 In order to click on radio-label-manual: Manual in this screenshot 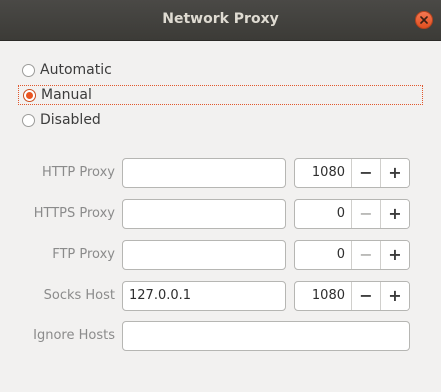, I will do `click(66, 95)`.